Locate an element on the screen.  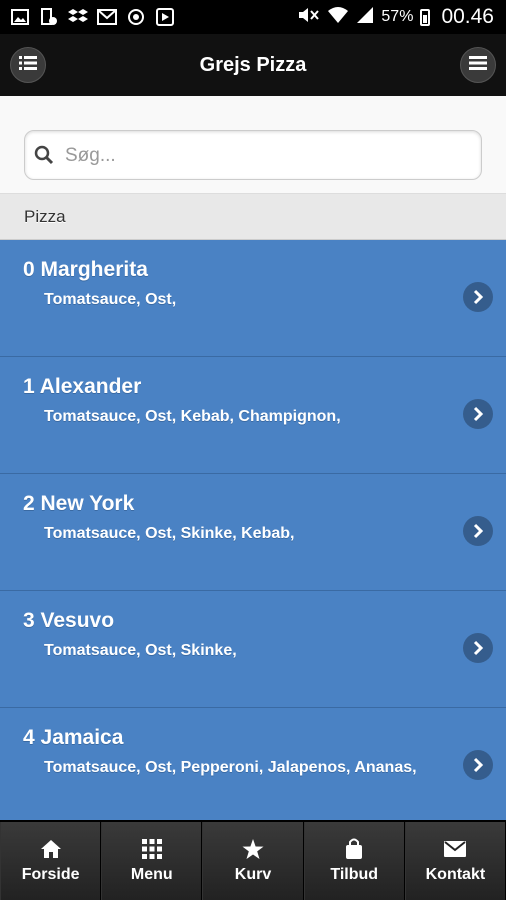
item-title: 2 New York is located at coordinates (79, 503).